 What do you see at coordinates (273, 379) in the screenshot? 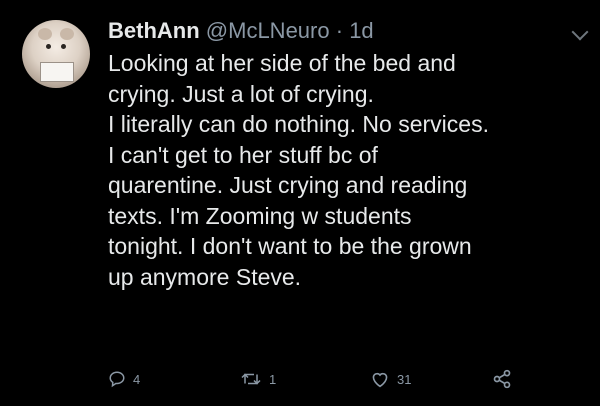
I see `retweet-count: 1` at bounding box center [273, 379].